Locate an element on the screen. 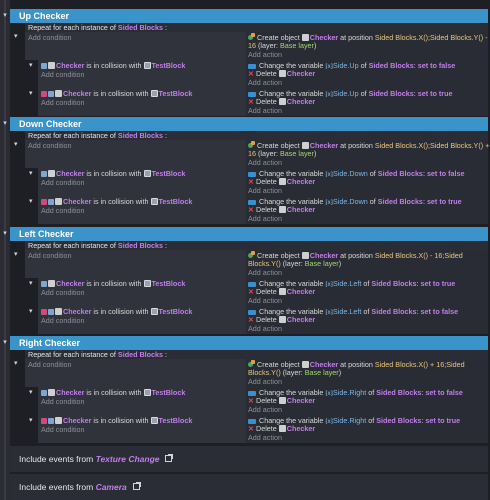  delete-object: Checker is located at coordinates (301, 209).